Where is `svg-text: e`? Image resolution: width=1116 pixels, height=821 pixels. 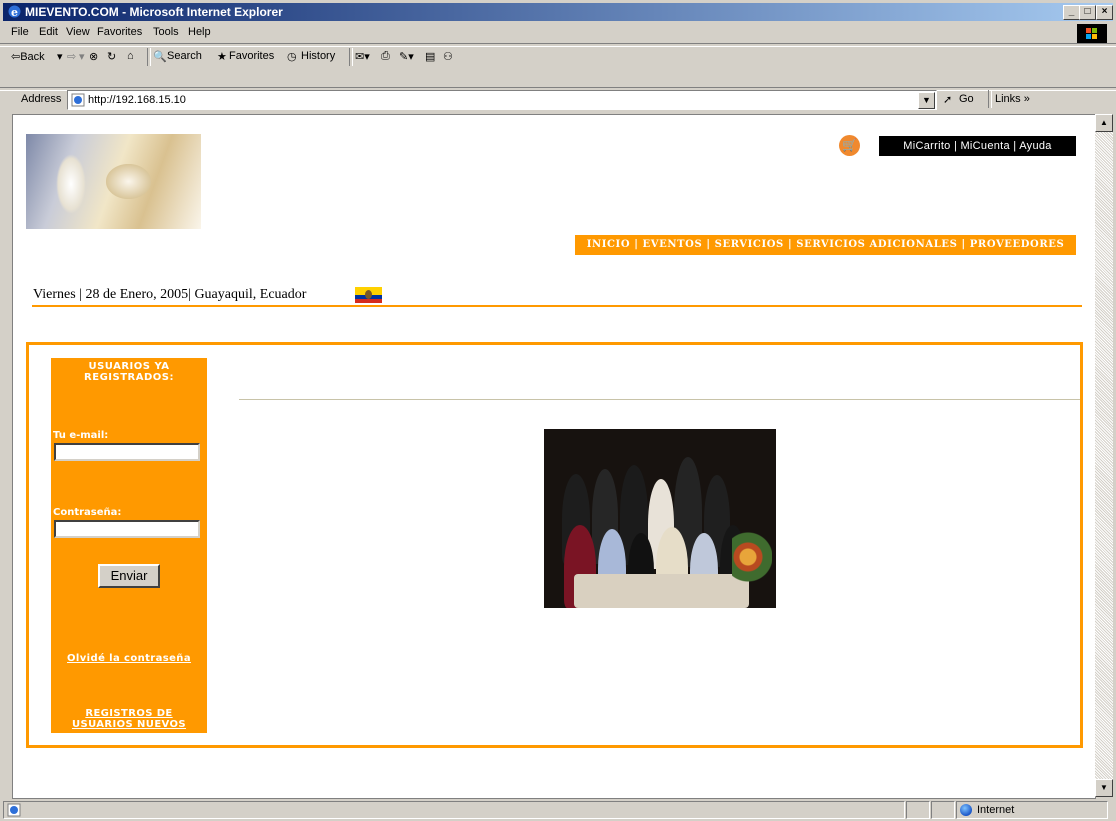
svg-text: e is located at coordinates (14, 12).